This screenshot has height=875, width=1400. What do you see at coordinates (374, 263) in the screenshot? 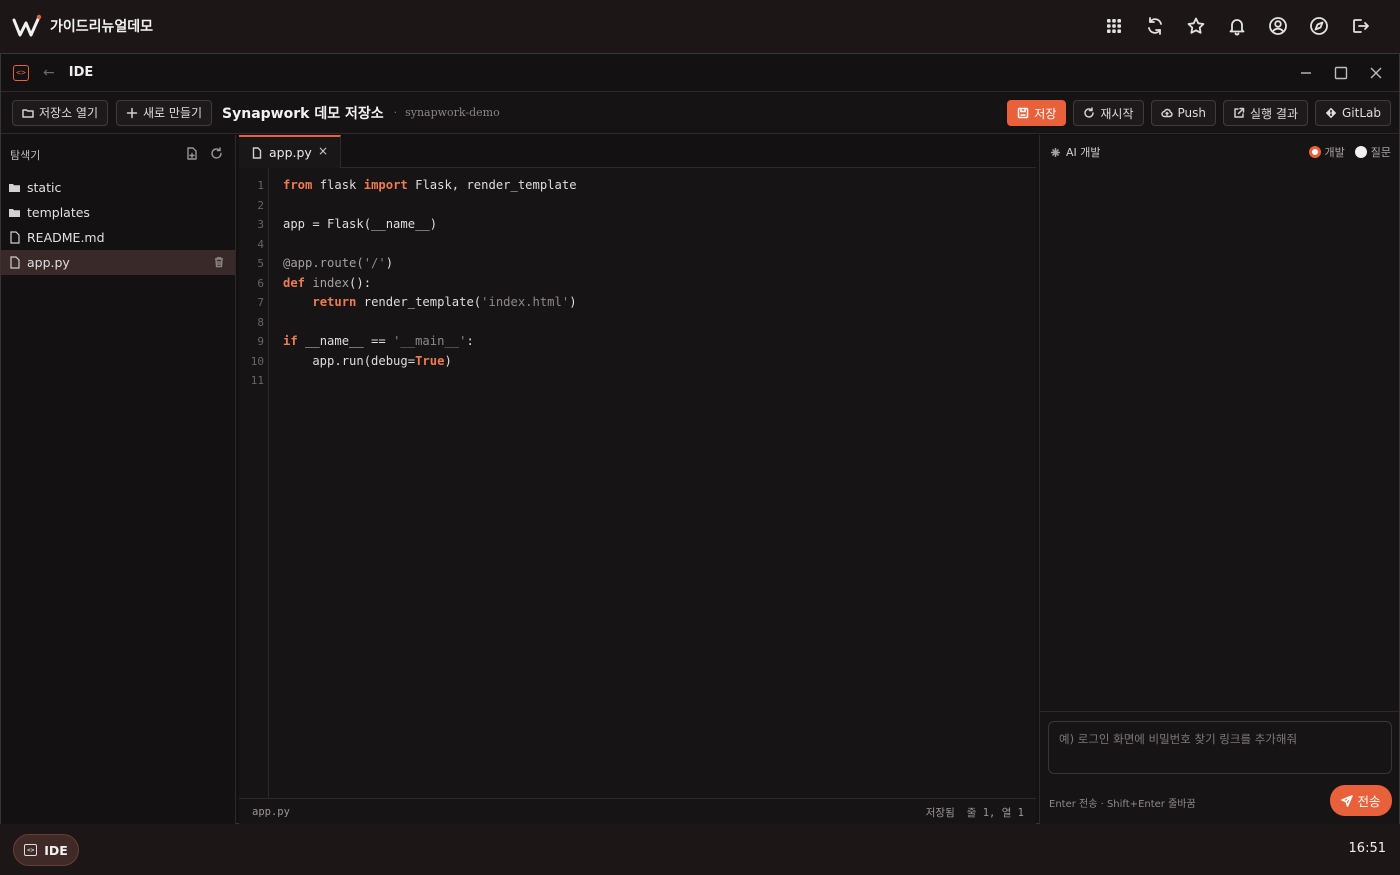
I see `code-token: '/'` at bounding box center [374, 263].